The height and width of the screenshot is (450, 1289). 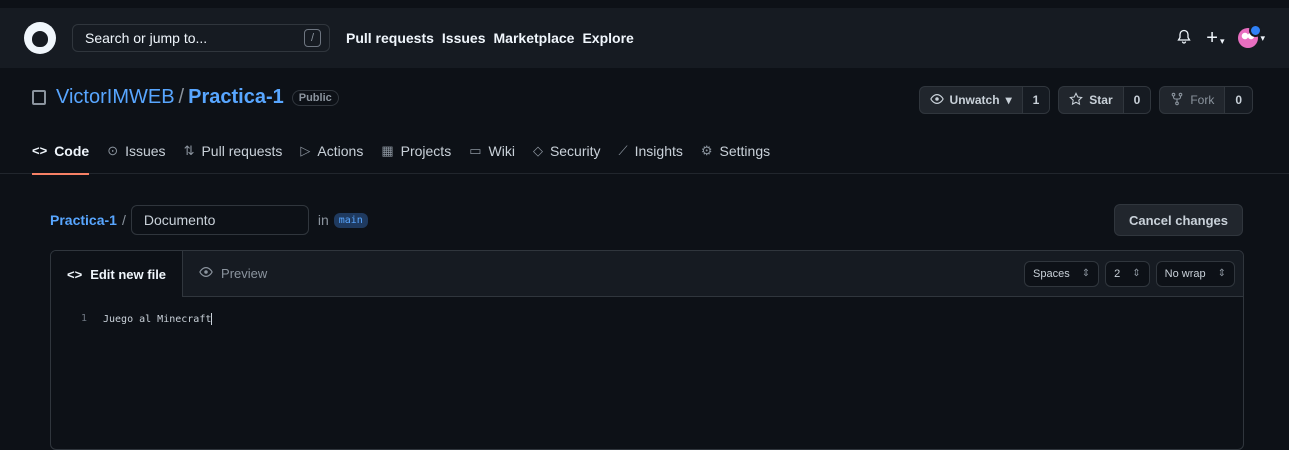 I want to click on indent-mode-select: Spaces ⇕, so click(x=1062, y=273).